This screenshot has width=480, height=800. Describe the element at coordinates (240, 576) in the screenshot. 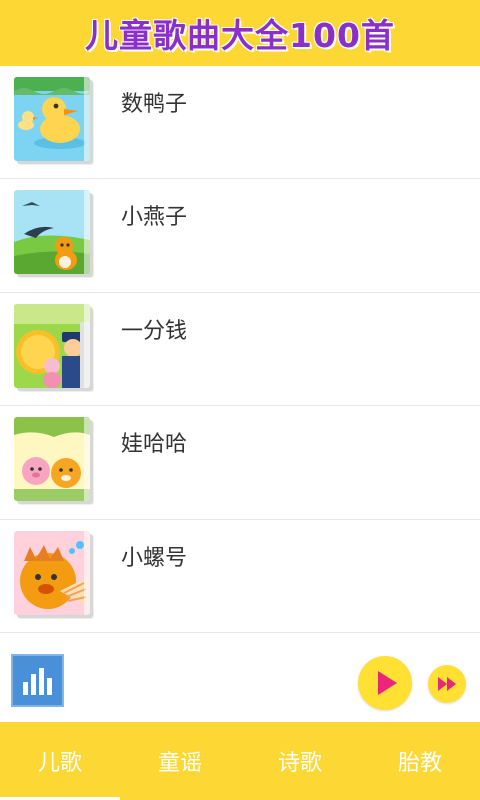

I see `song-row: 小螺号` at that location.